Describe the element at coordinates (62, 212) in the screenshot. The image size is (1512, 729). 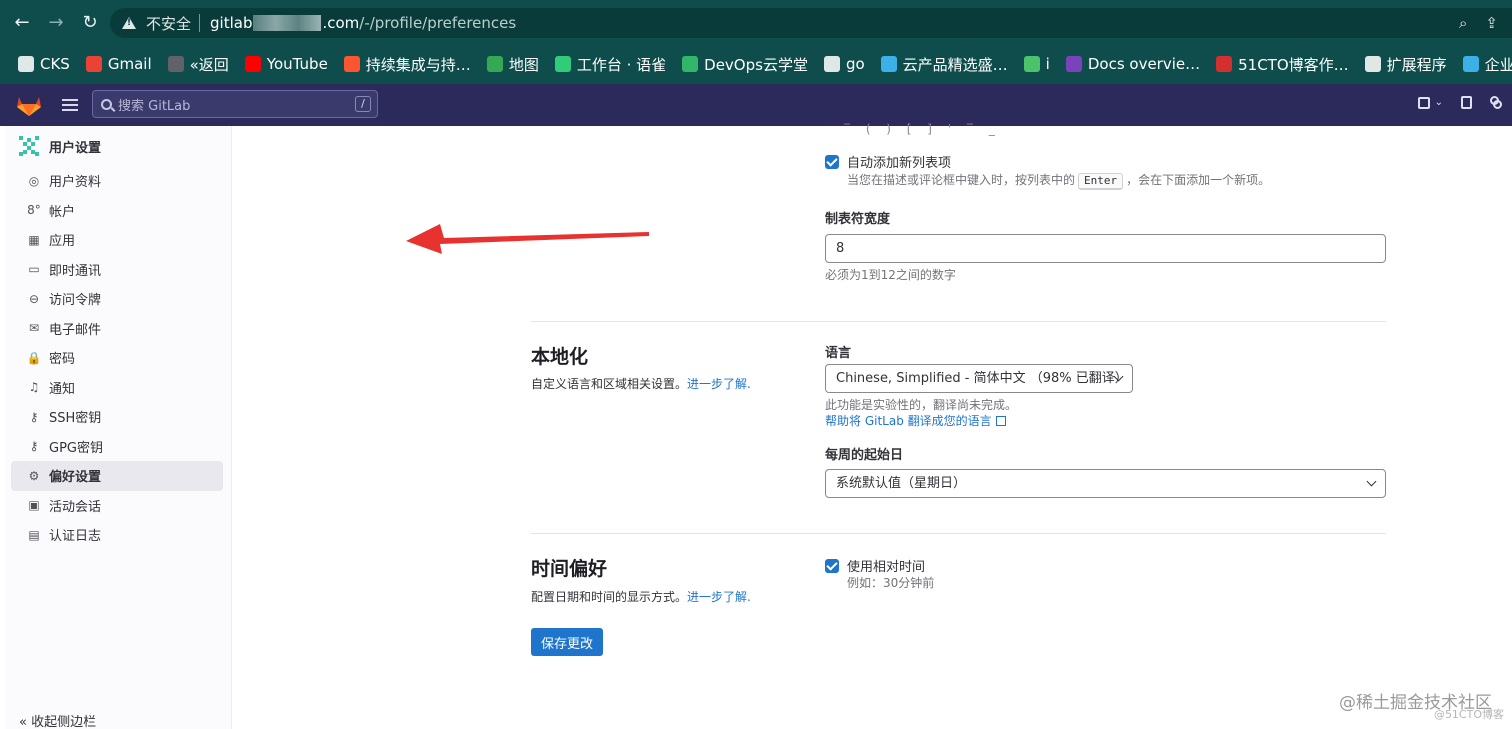
I see `sidebar-item-label: 帐户` at that location.